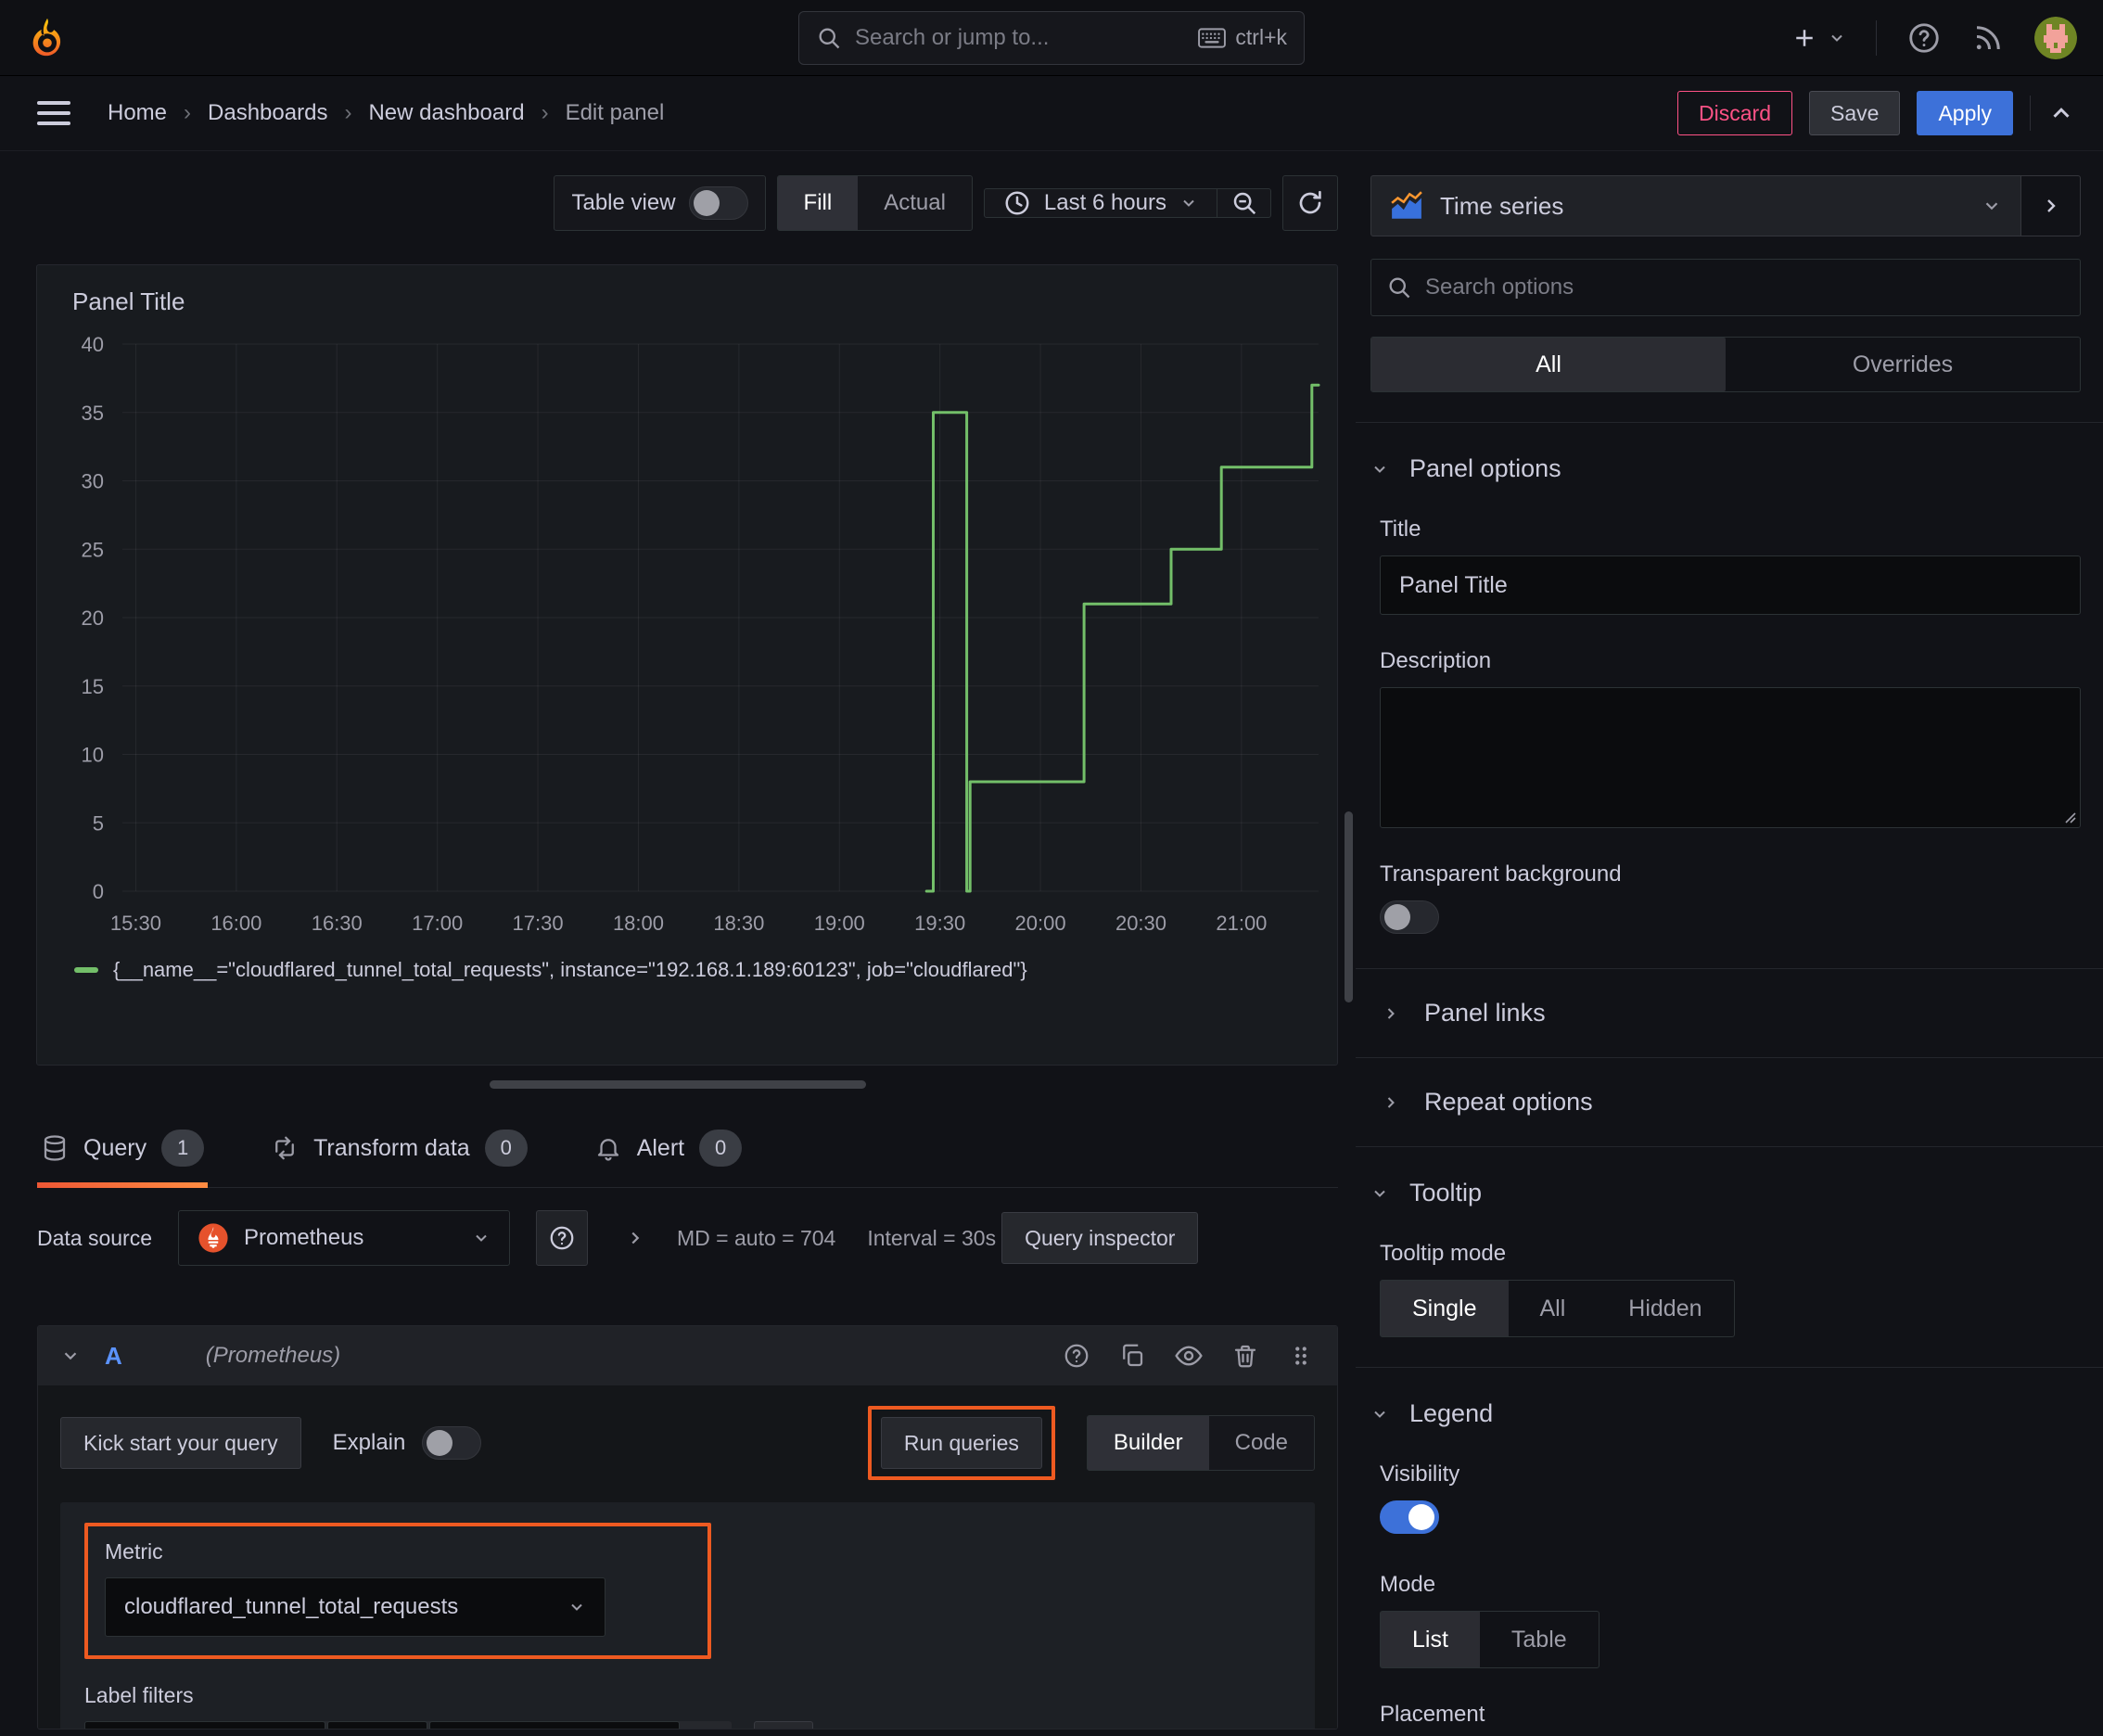 The image size is (2103, 1736). Describe the element at coordinates (1735, 113) in the screenshot. I see `discard-button: Discard` at that location.